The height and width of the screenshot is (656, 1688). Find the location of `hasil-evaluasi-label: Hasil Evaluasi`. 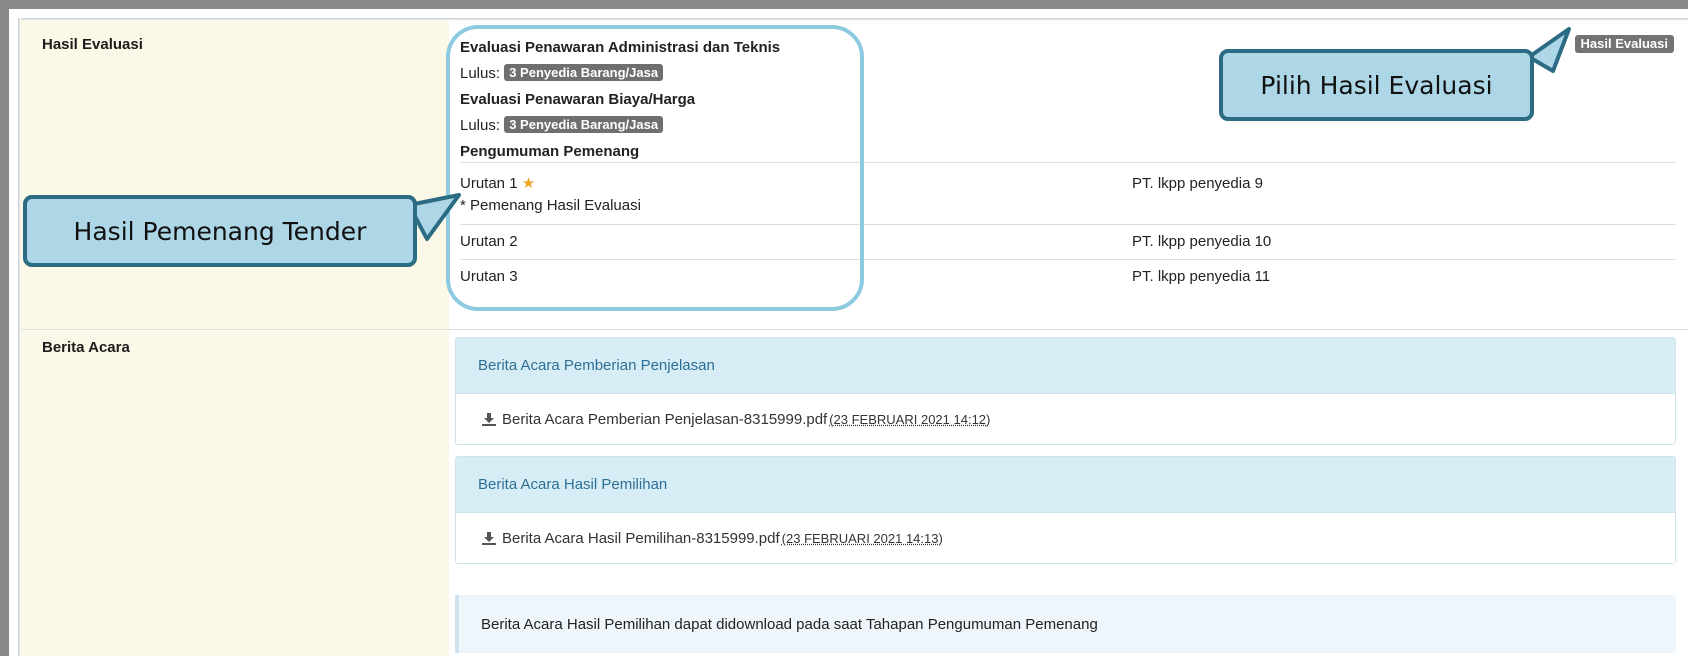

hasil-evaluasi-label: Hasil Evaluasi is located at coordinates (92, 44).